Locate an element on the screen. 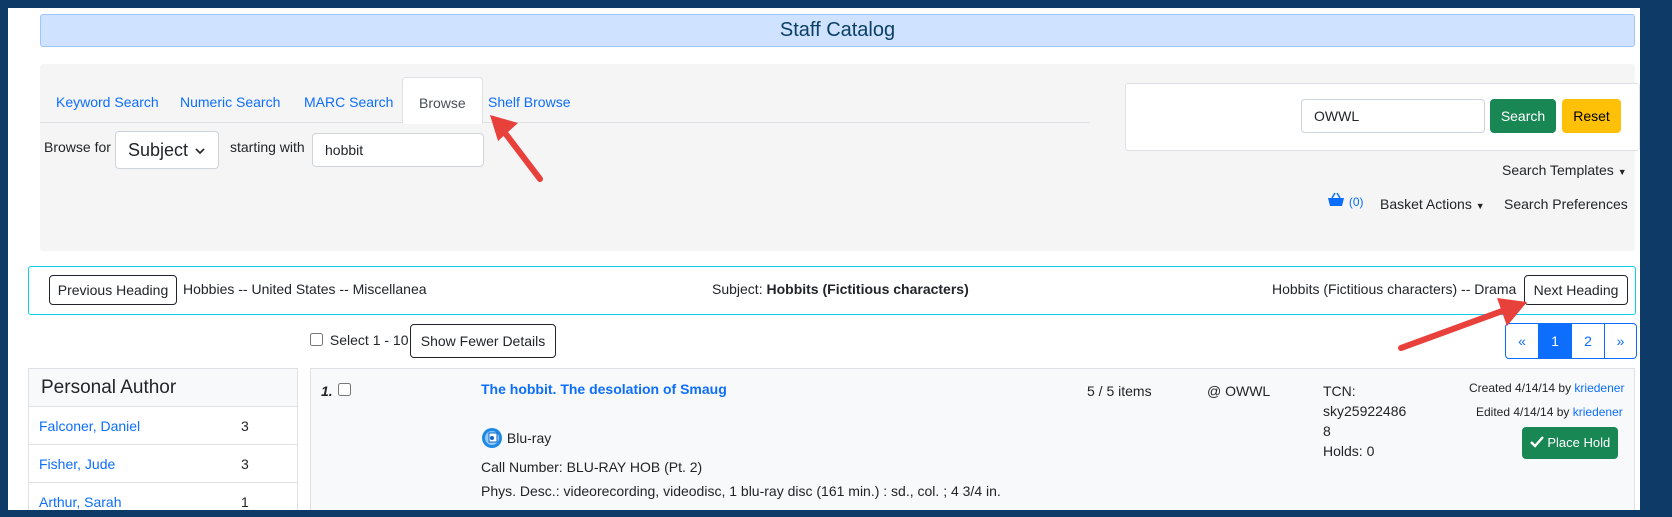 This screenshot has height=517, width=1672. result-format: Blu-ray is located at coordinates (516, 438).